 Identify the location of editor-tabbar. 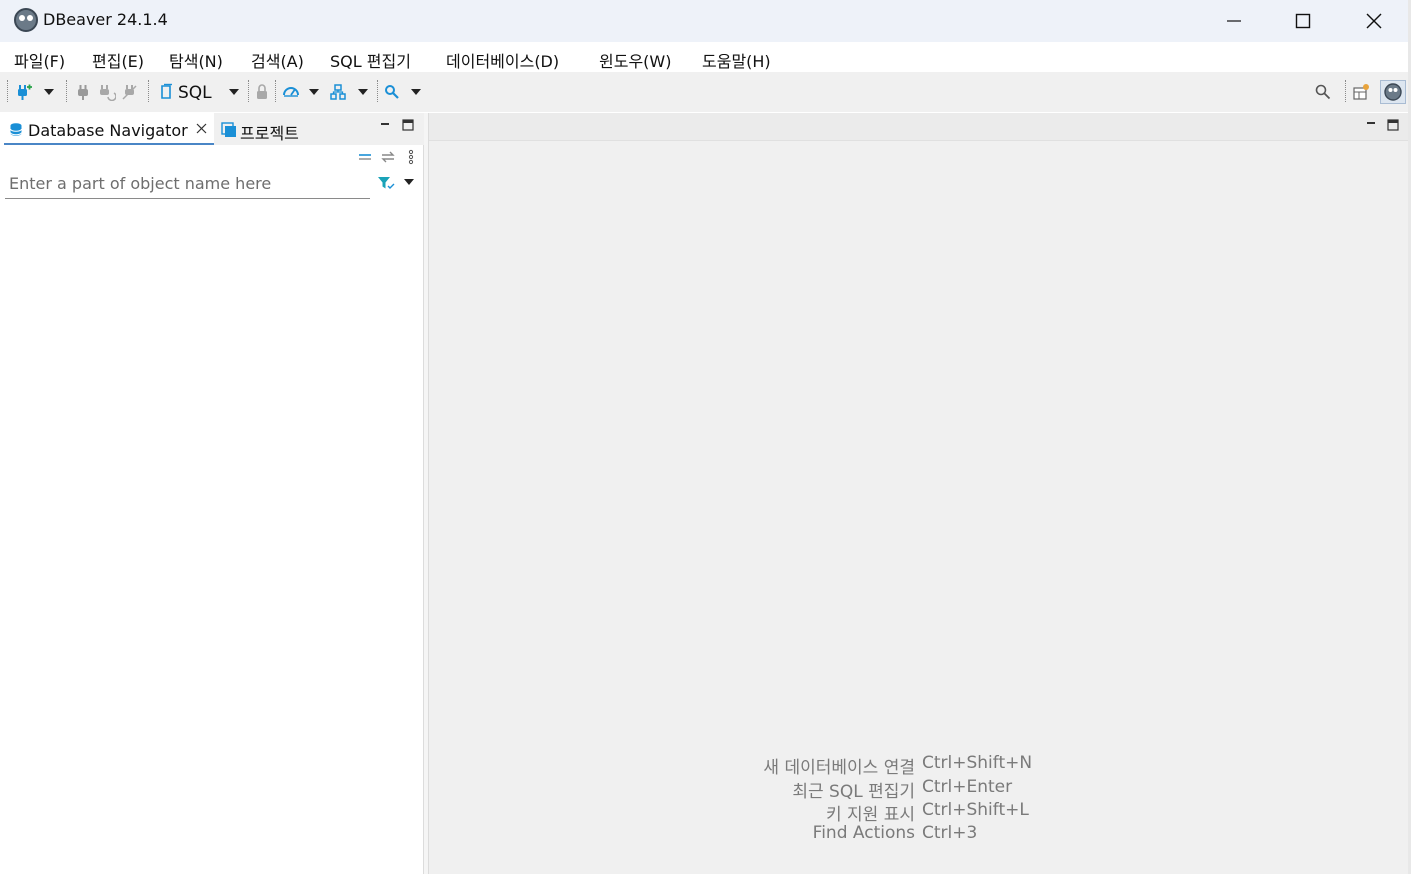
(919, 127).